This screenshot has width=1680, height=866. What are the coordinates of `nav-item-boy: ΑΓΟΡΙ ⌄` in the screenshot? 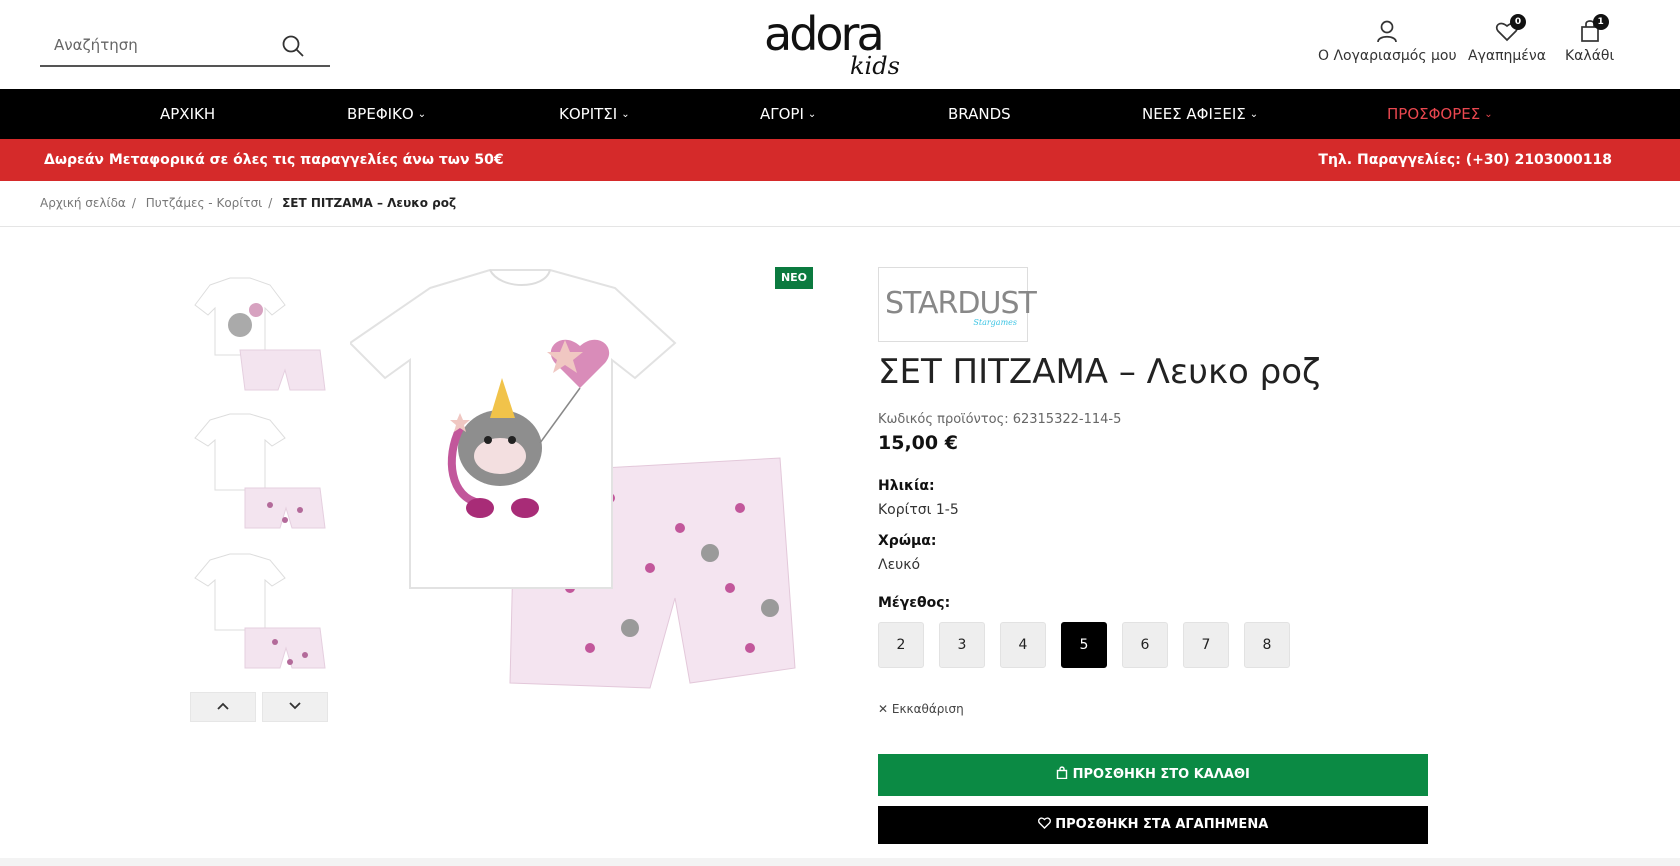 It's located at (788, 114).